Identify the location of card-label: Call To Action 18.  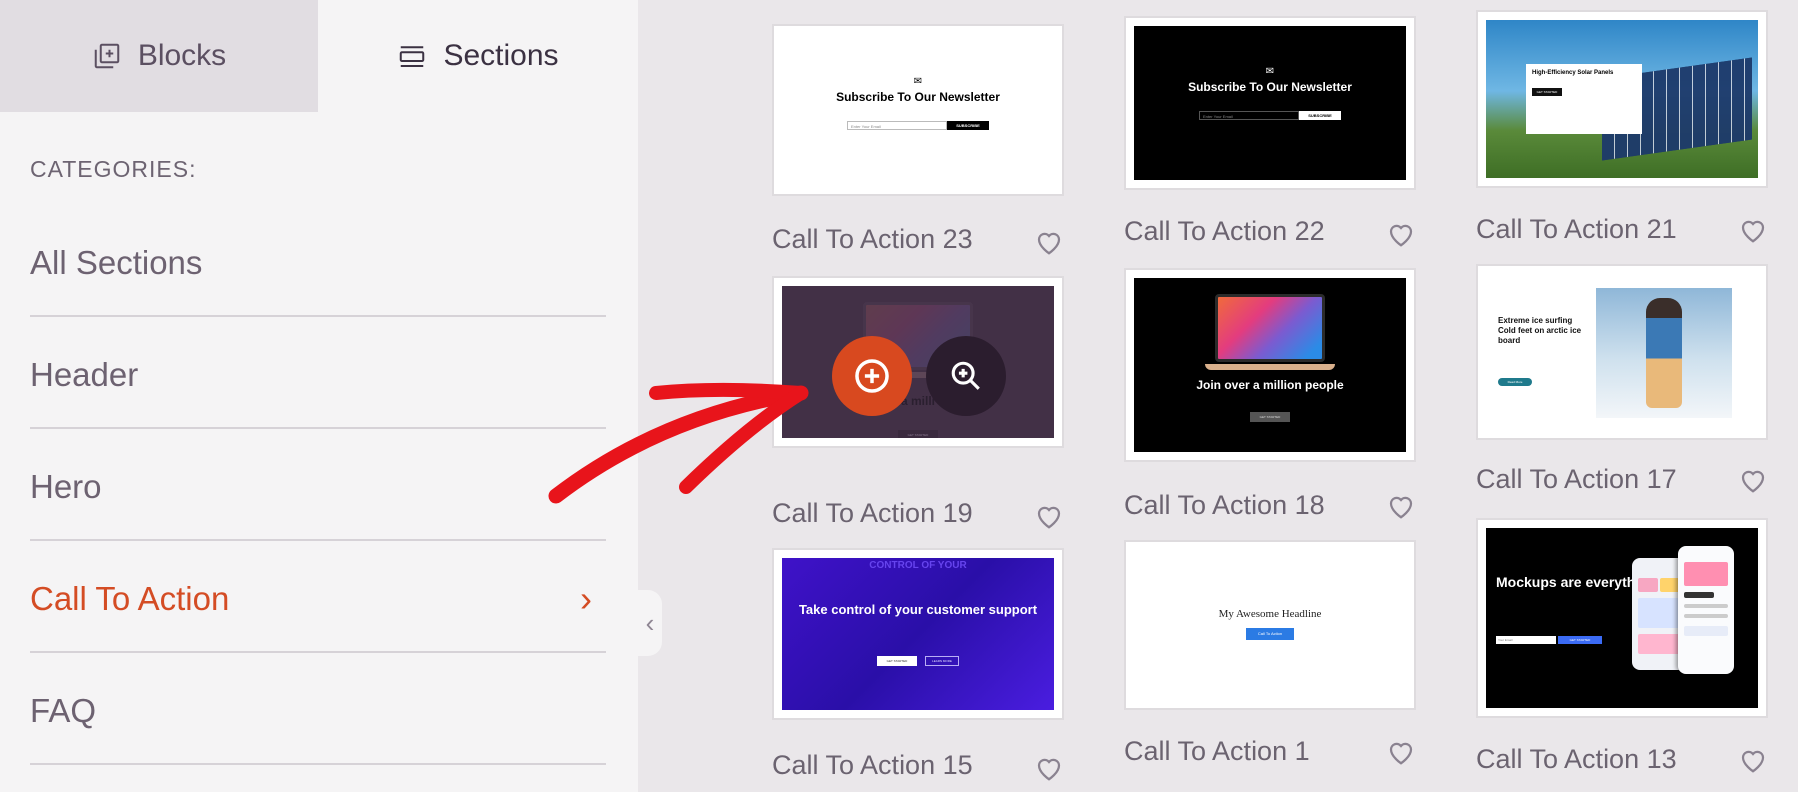
(1224, 505).